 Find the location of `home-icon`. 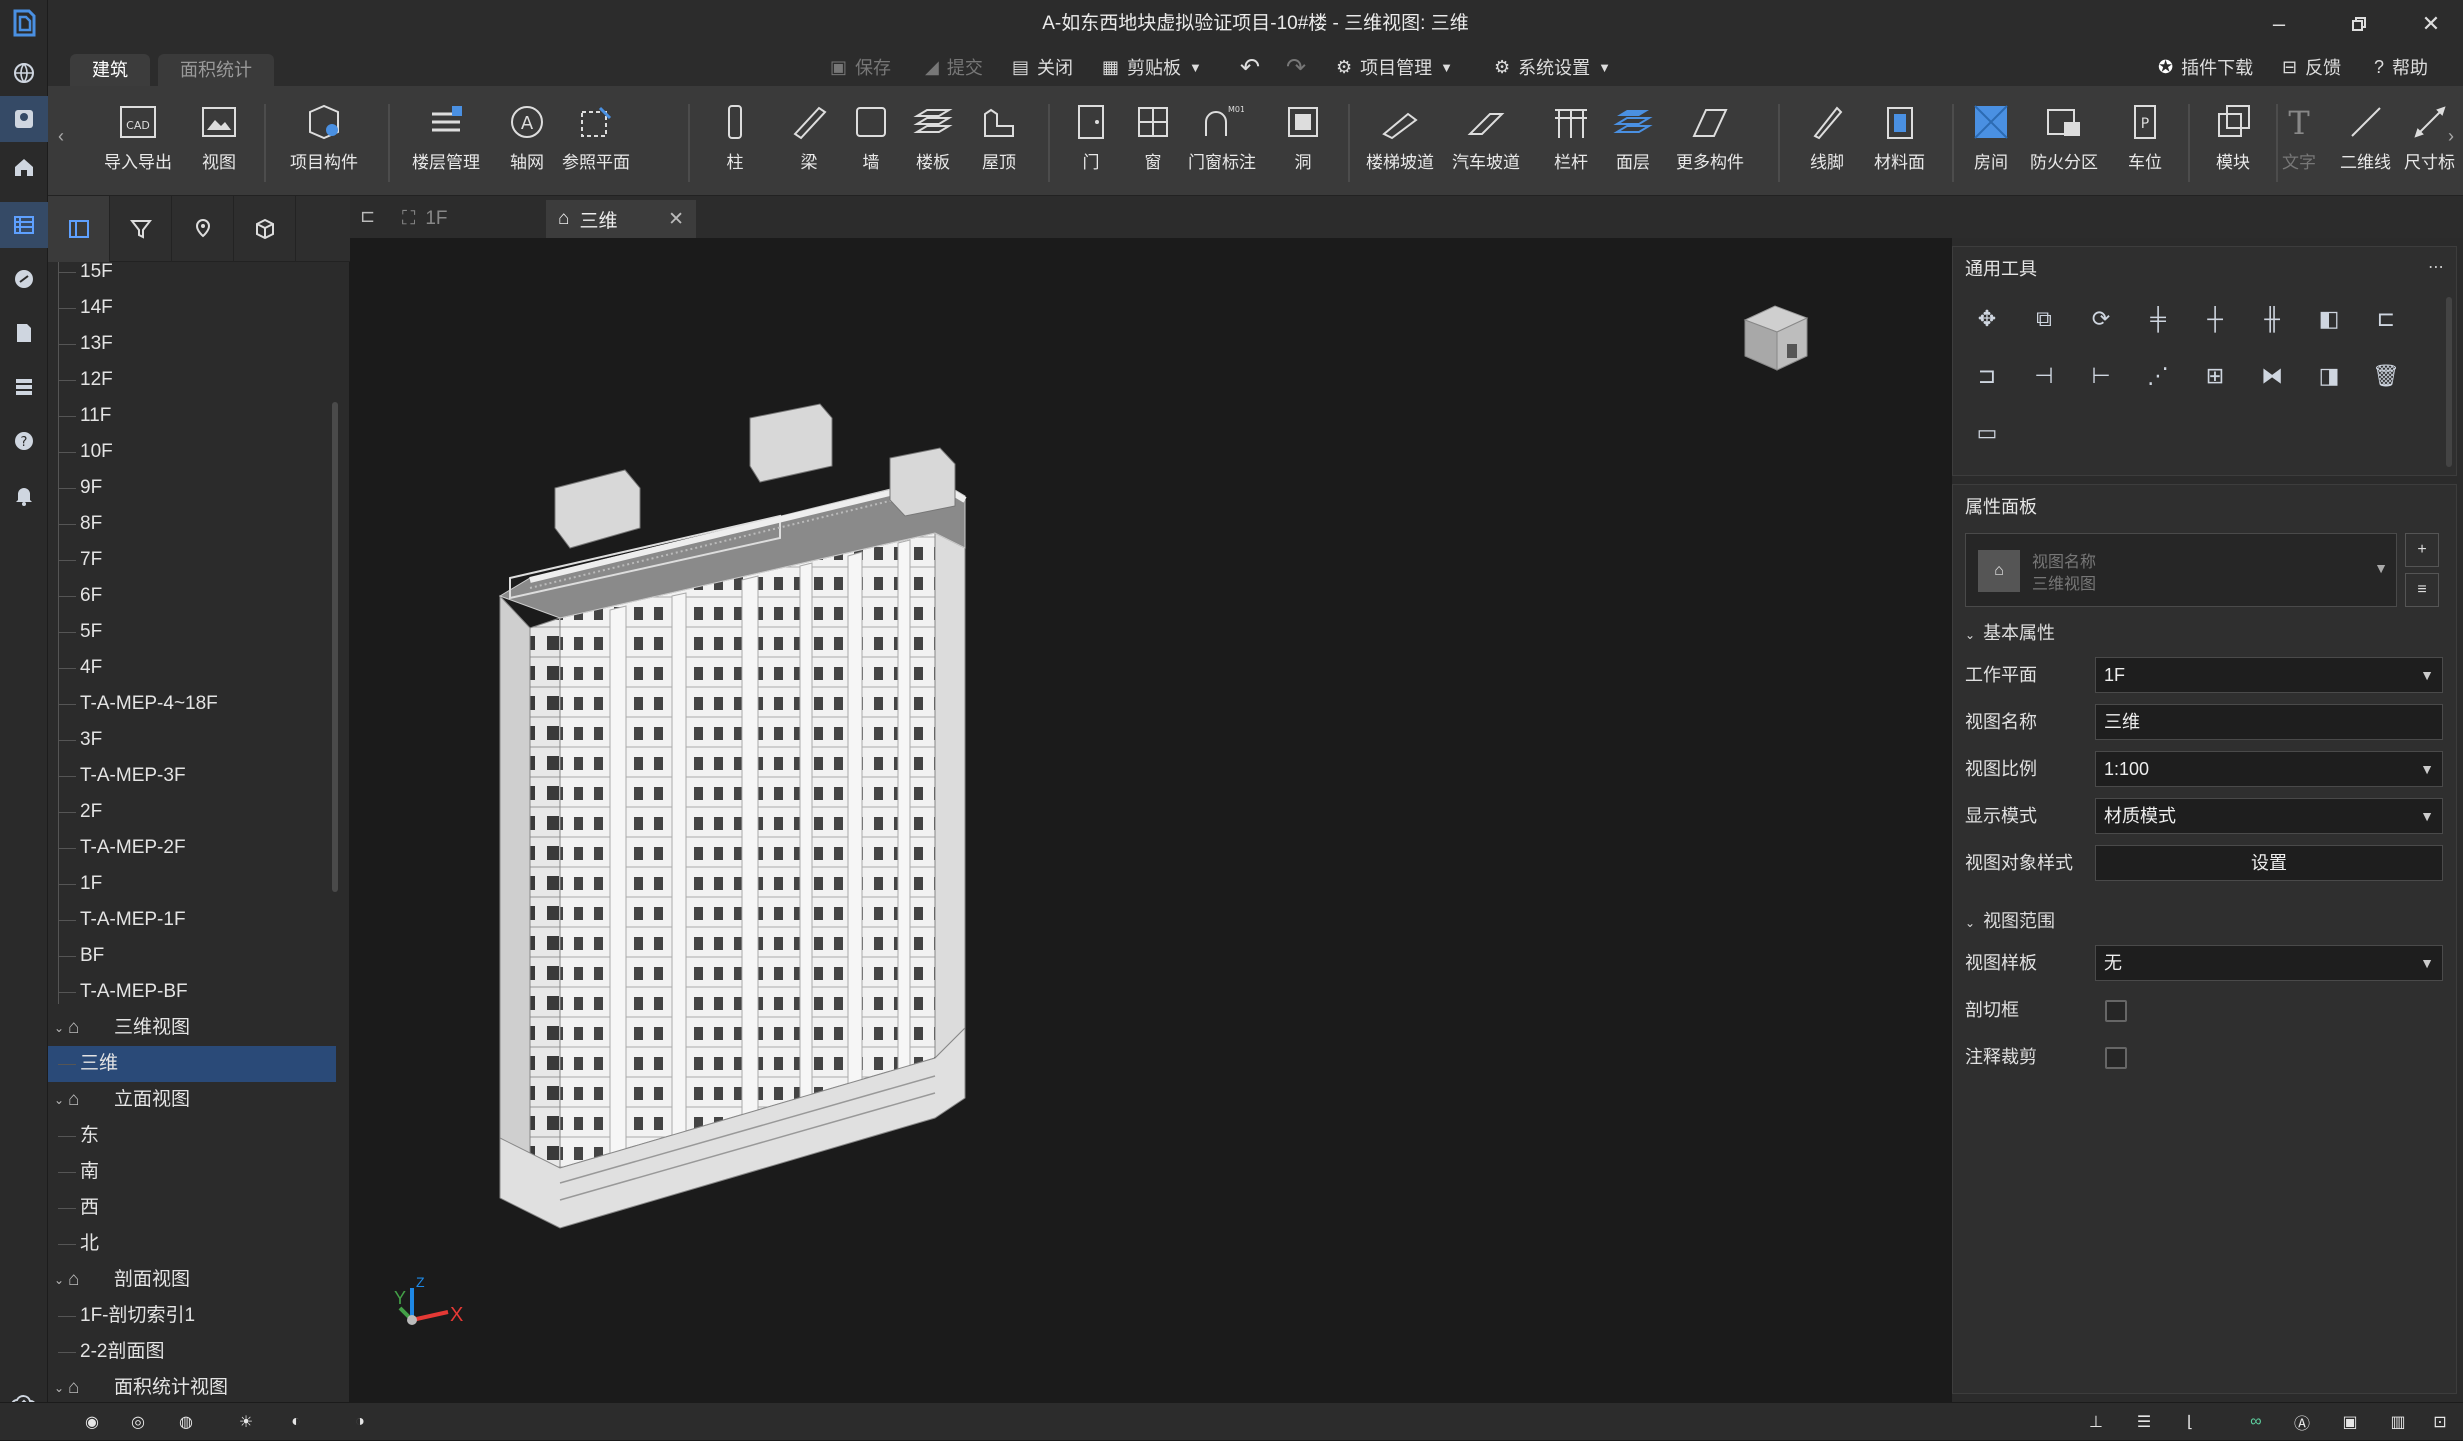

home-icon is located at coordinates (24, 167).